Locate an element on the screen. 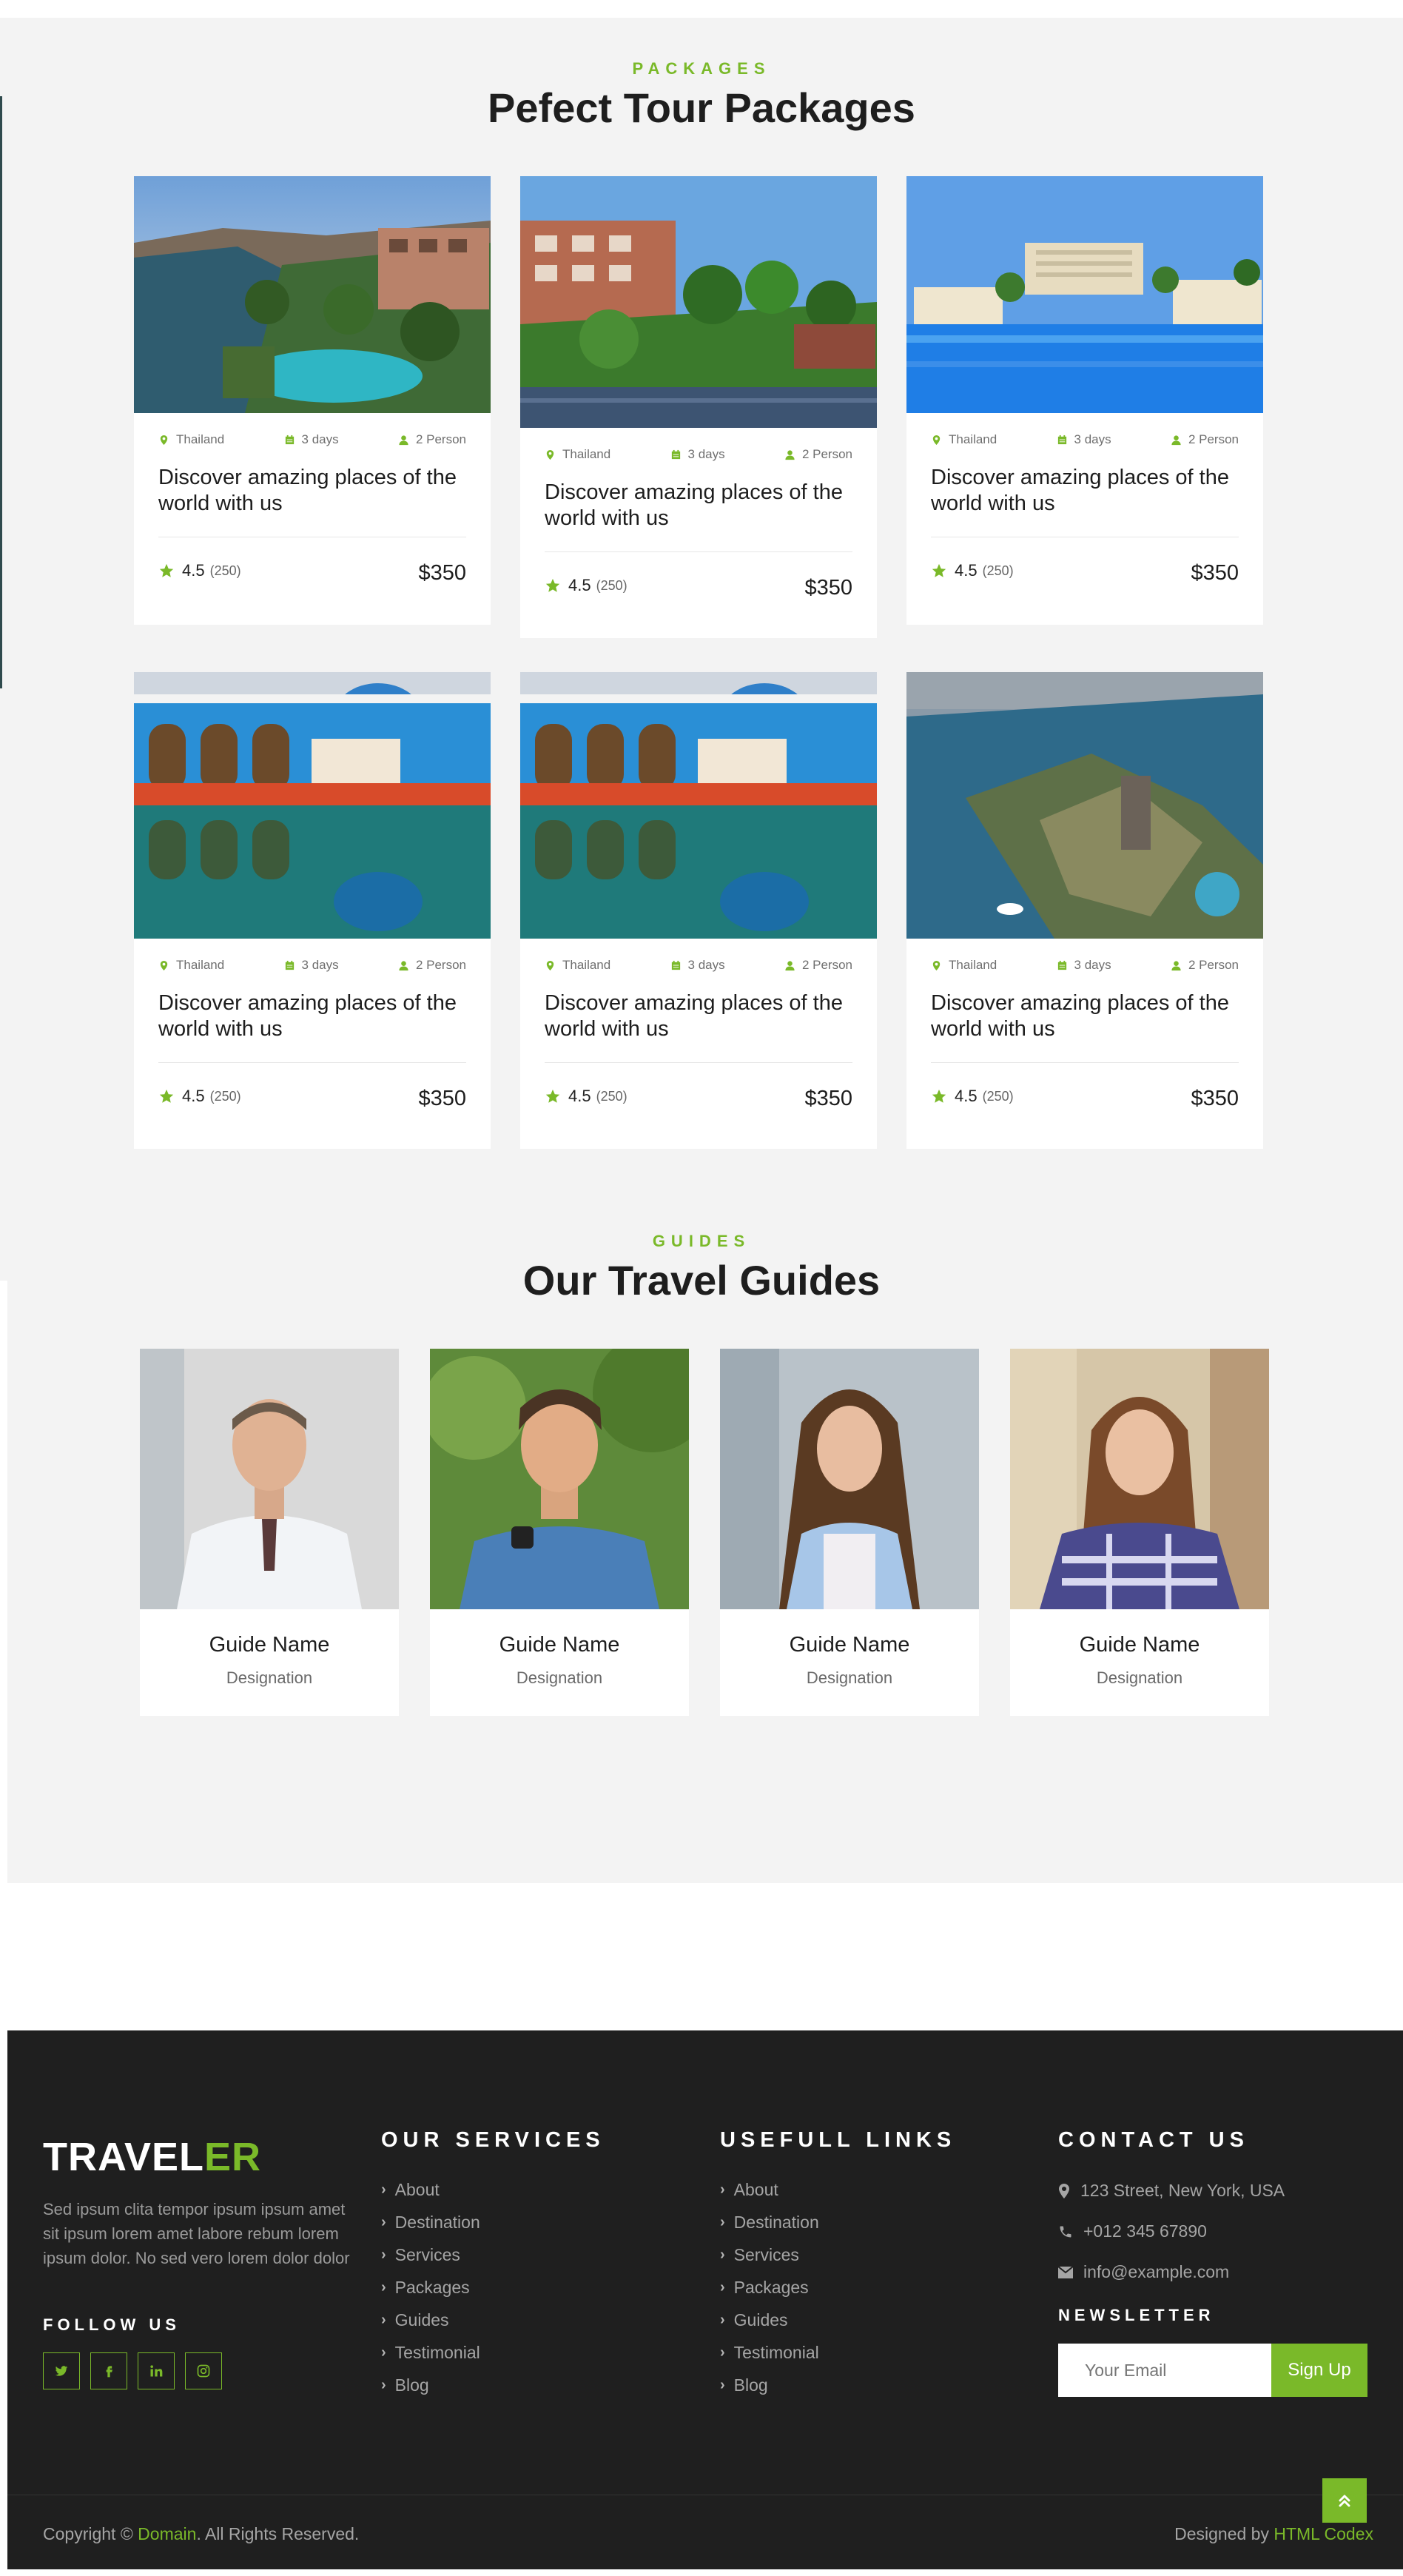 This screenshot has width=1403, height=2576. back-to-top-button is located at coordinates (1344, 2500).